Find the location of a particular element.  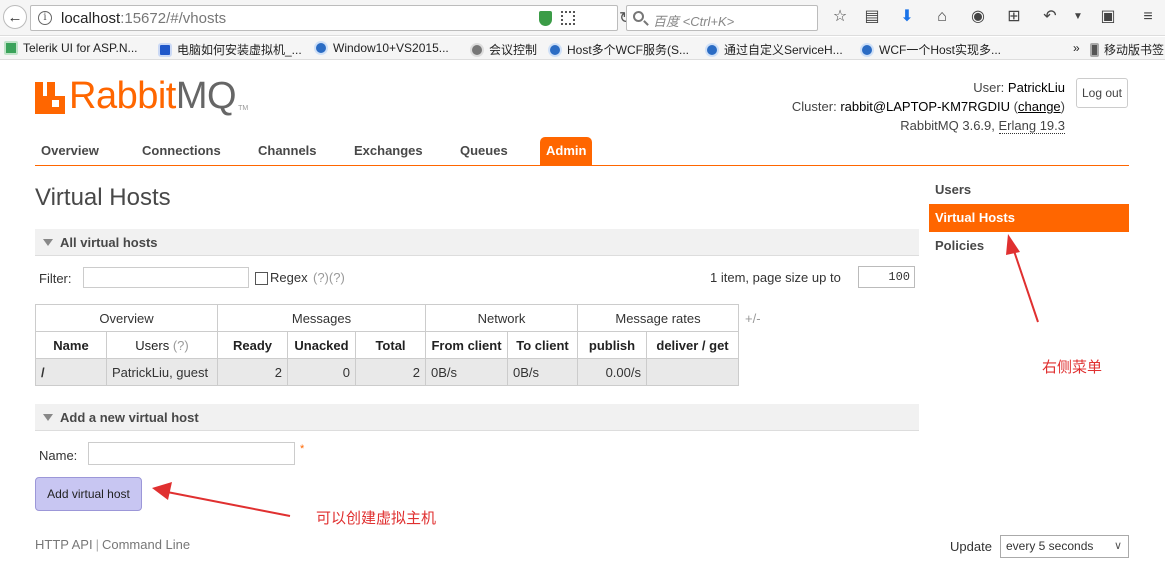

column-header-name: Name is located at coordinates (71, 345).